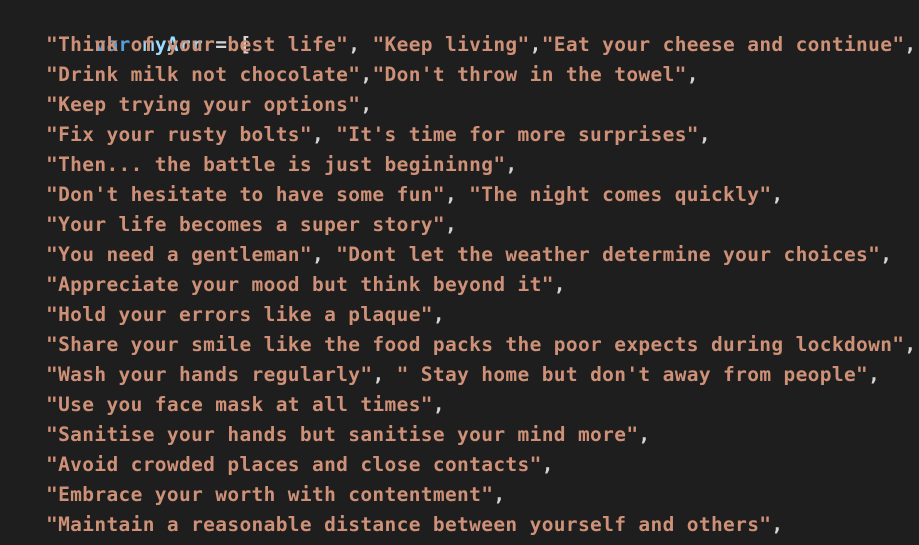 This screenshot has width=919, height=545. What do you see at coordinates (276, 164) in the screenshot?
I see `string-literal: "Then... the battle is just begininng"` at bounding box center [276, 164].